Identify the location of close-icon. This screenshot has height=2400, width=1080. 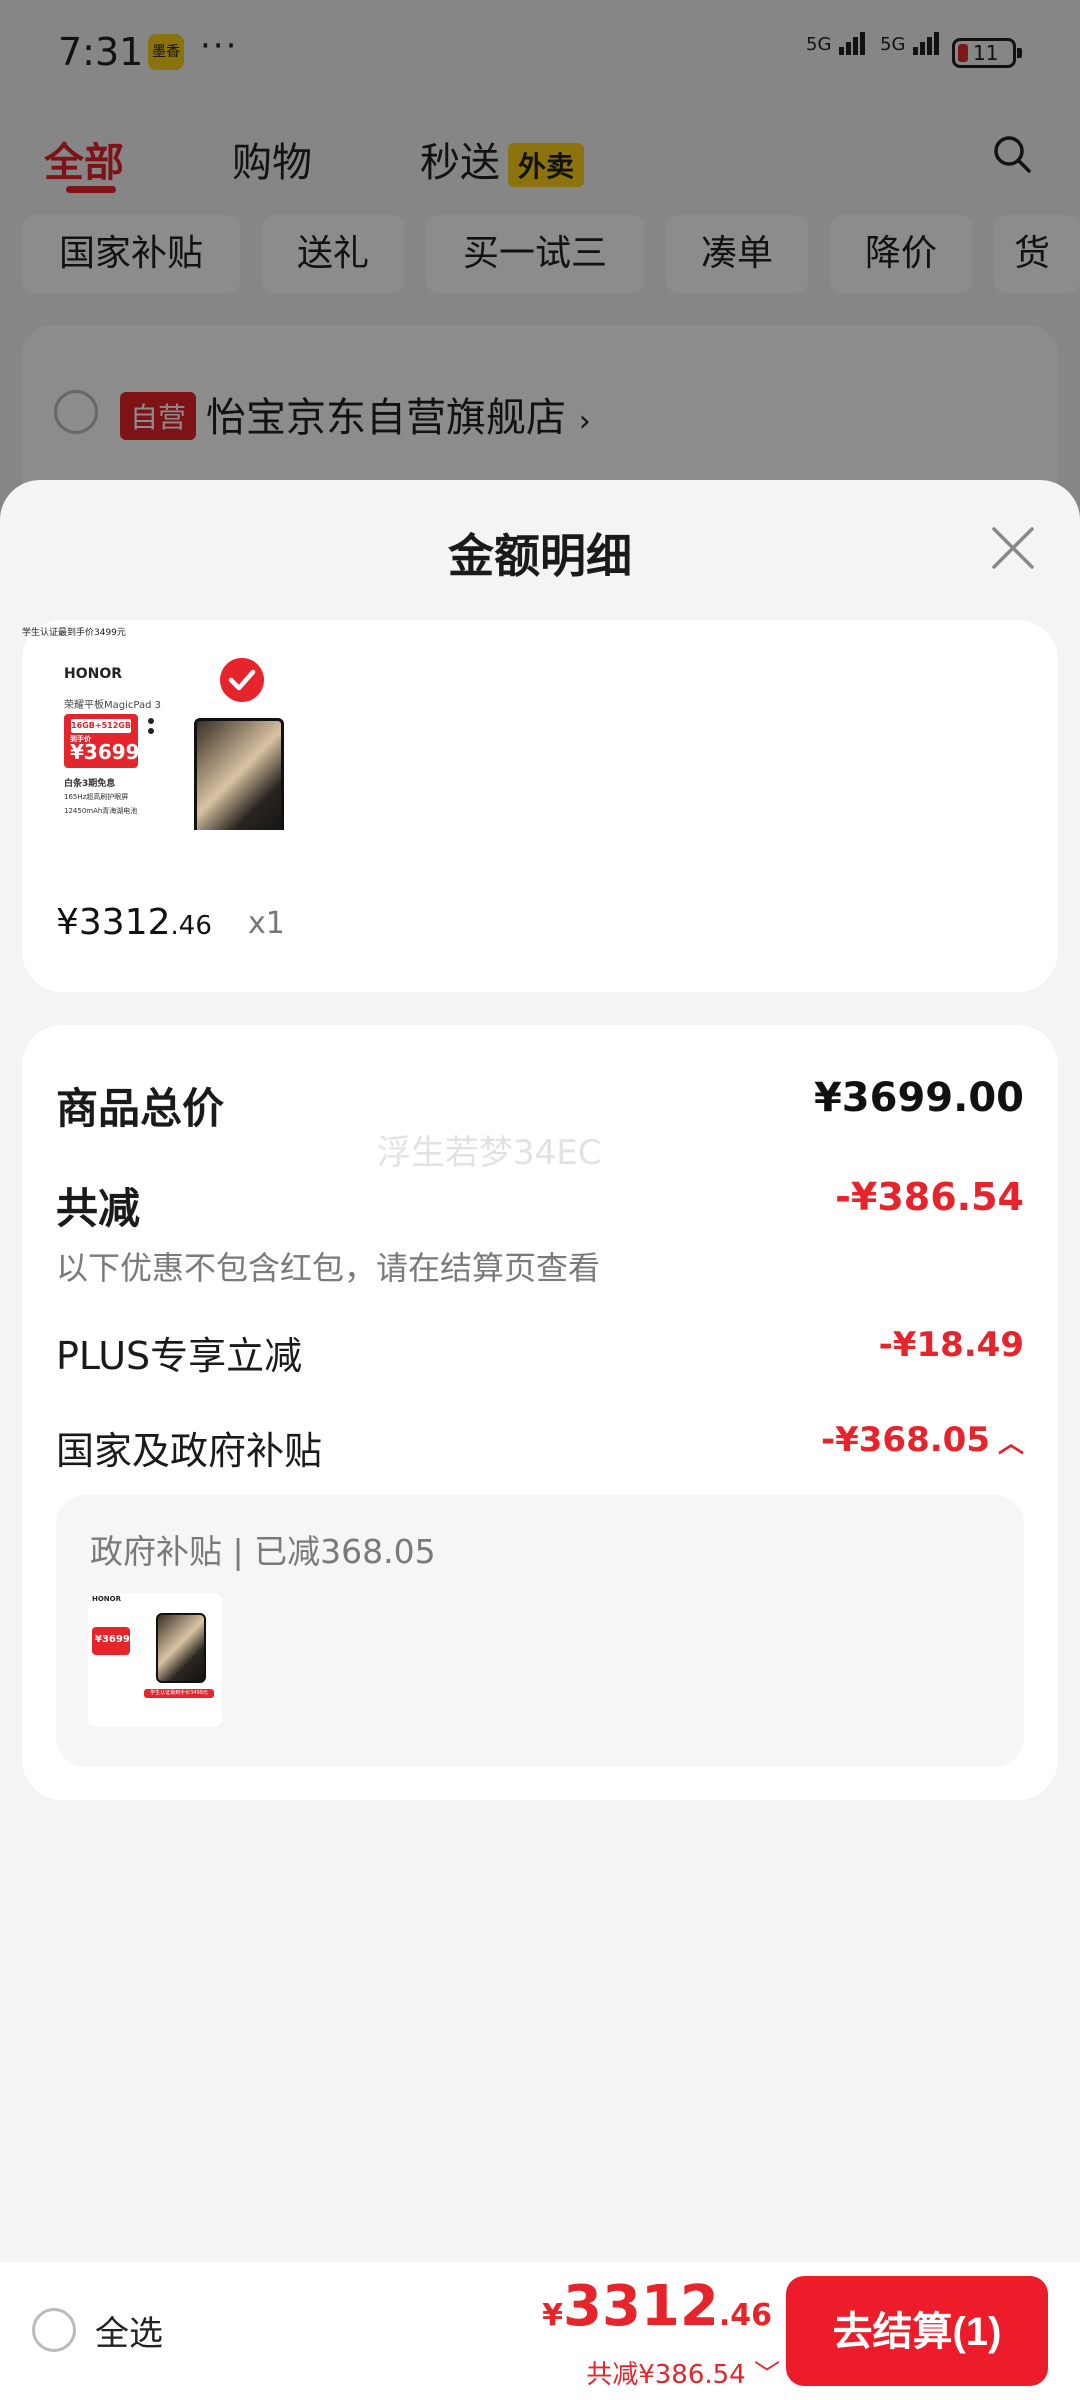
(1013, 548).